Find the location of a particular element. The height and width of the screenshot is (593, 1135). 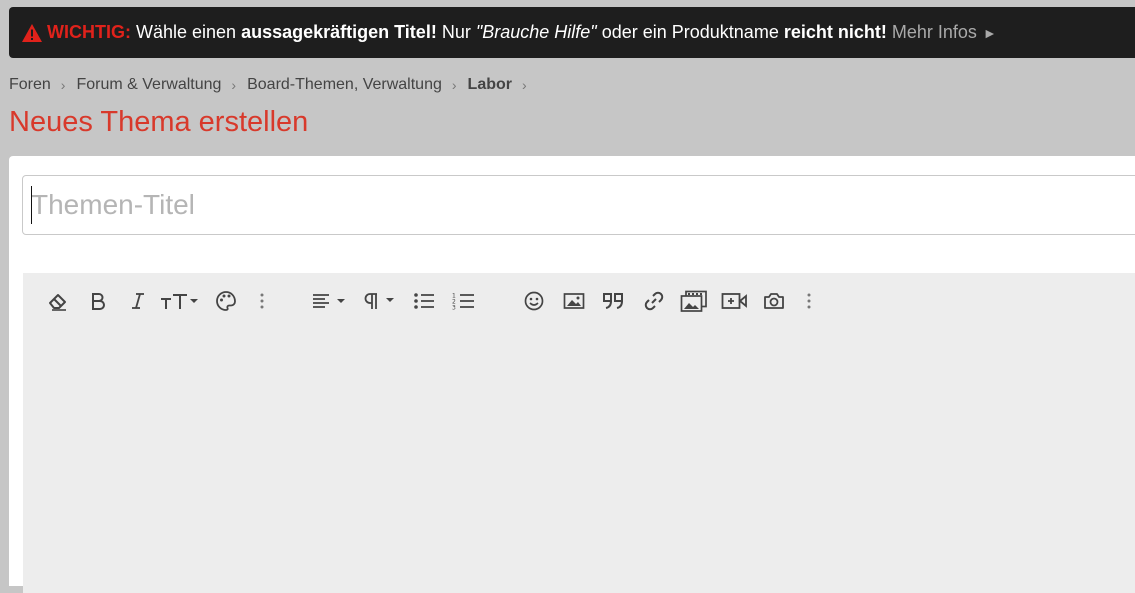

align-left-icon is located at coordinates (329, 301).